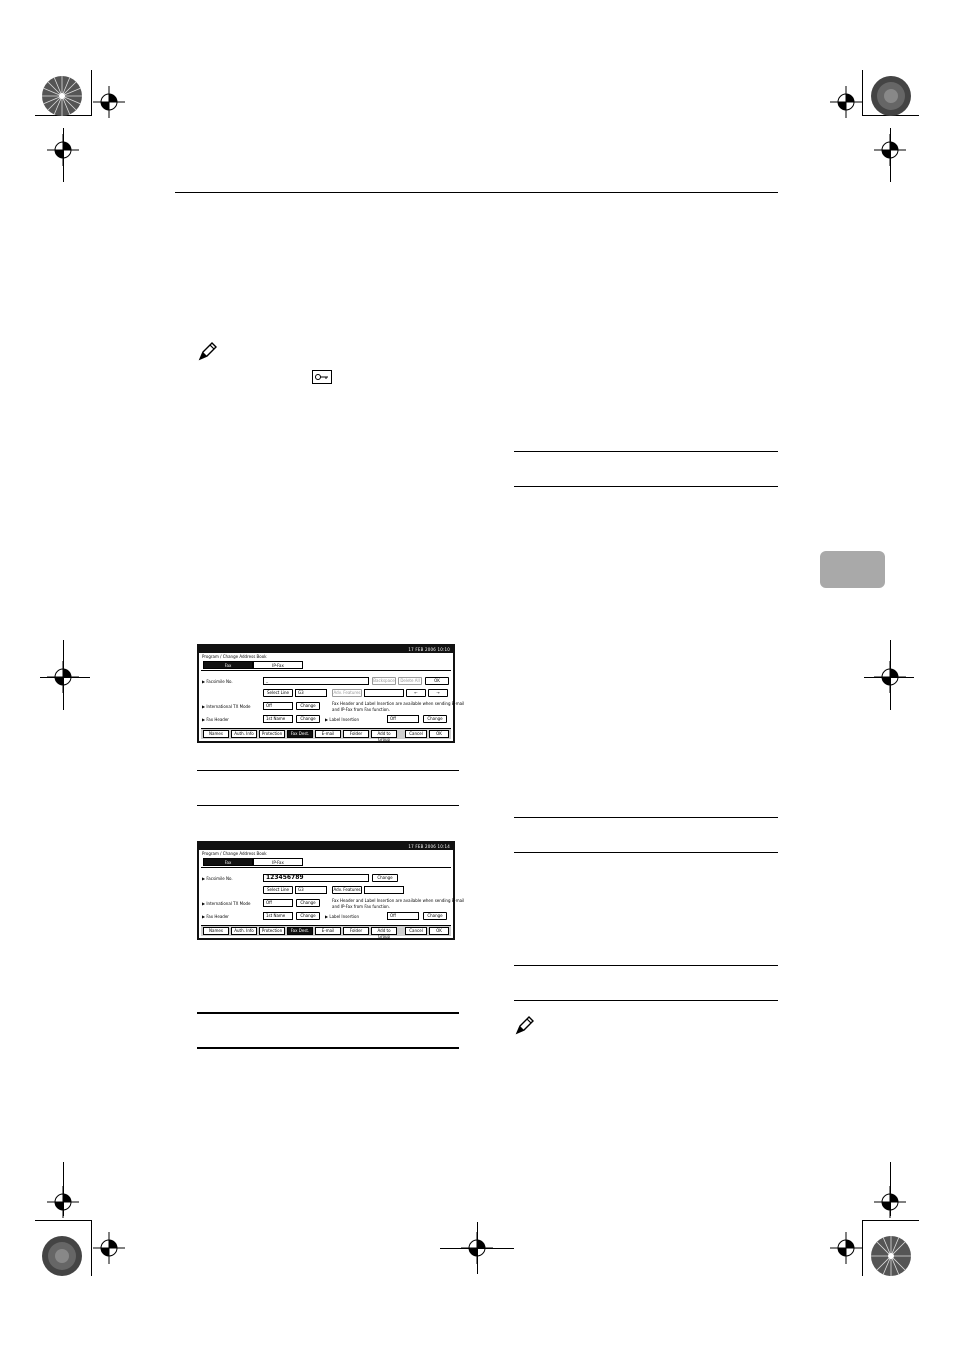  I want to click on datetime: 17 FEB 2006 10:10, so click(429, 649).